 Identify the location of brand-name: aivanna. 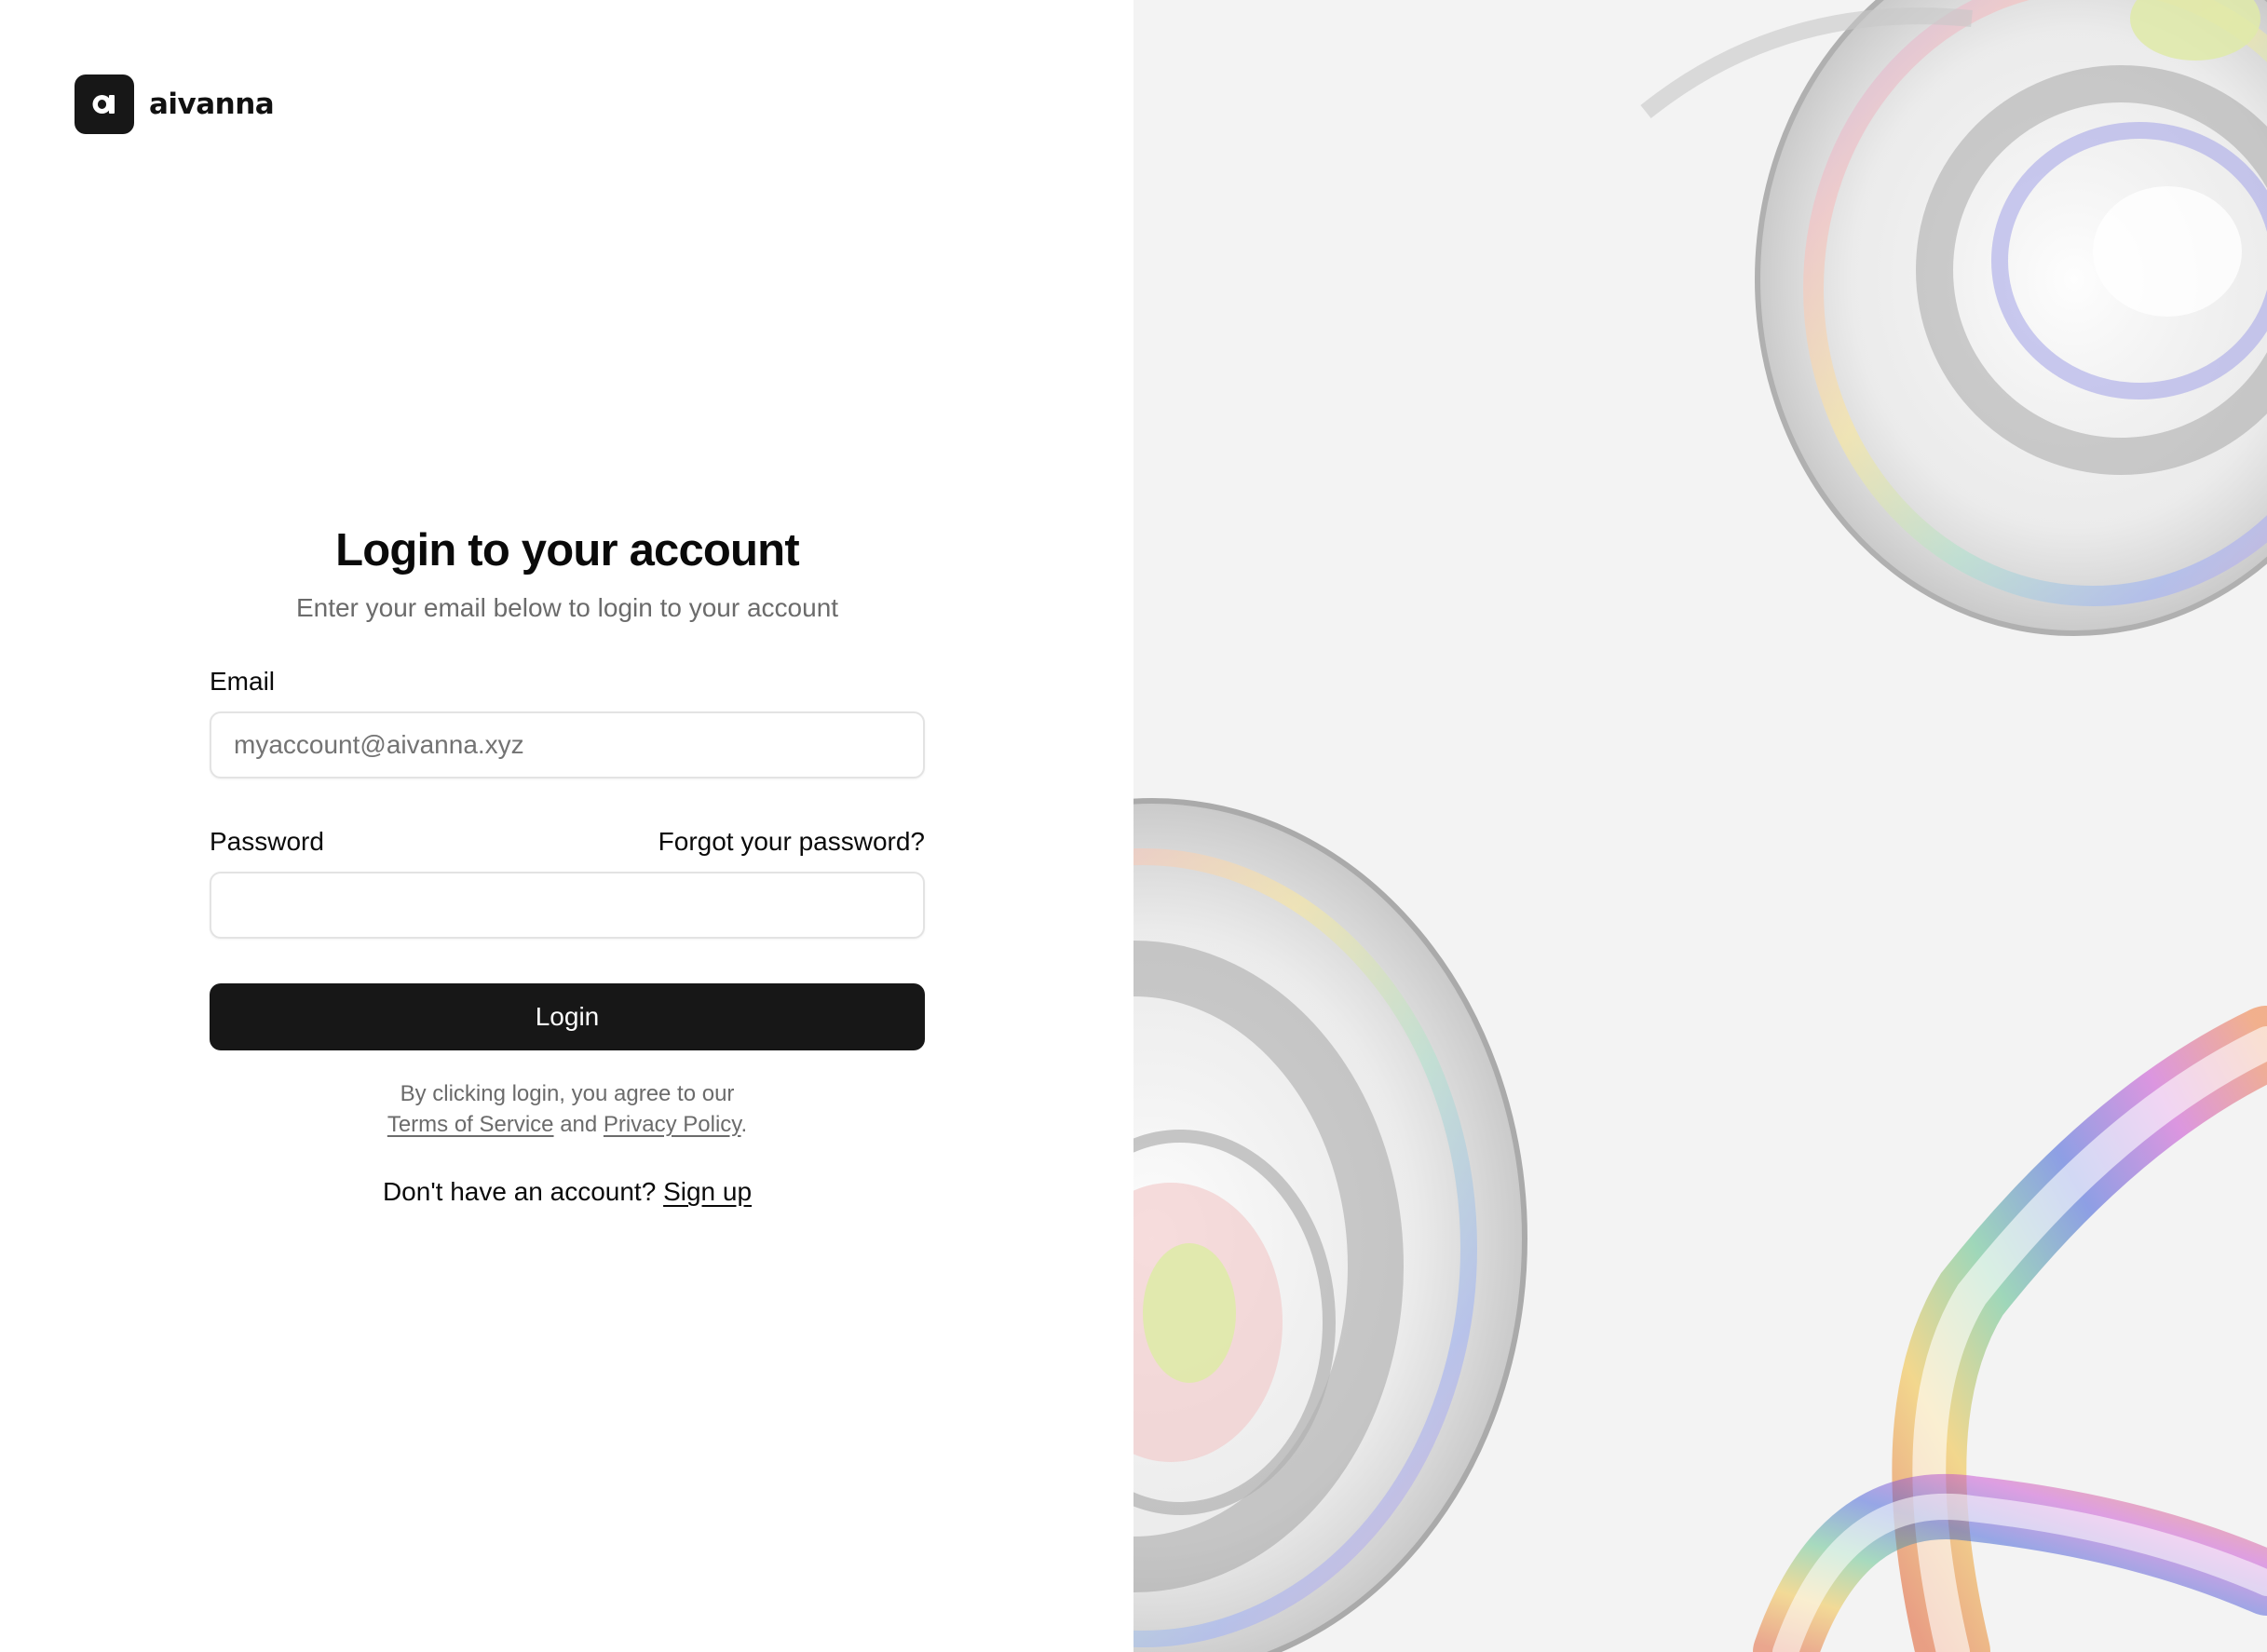
(212, 104).